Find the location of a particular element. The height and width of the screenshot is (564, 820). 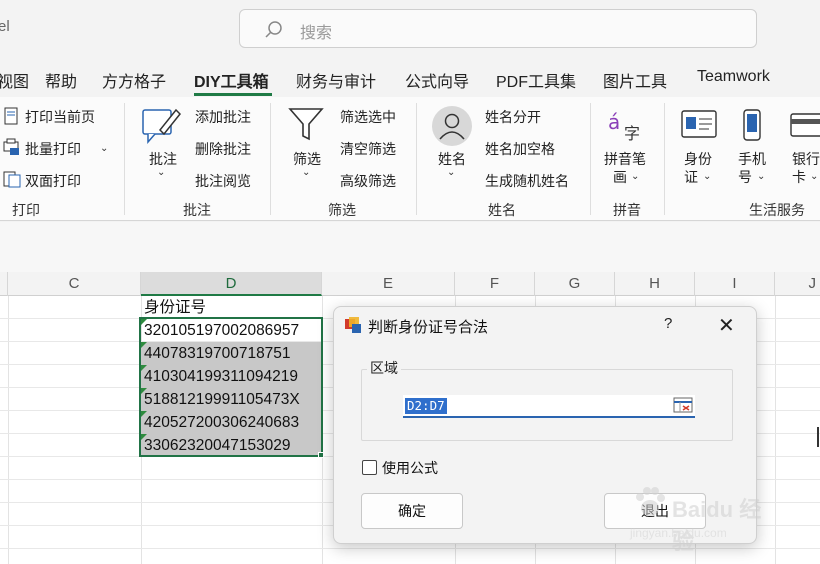

column-header-i: I is located at coordinates (735, 284).